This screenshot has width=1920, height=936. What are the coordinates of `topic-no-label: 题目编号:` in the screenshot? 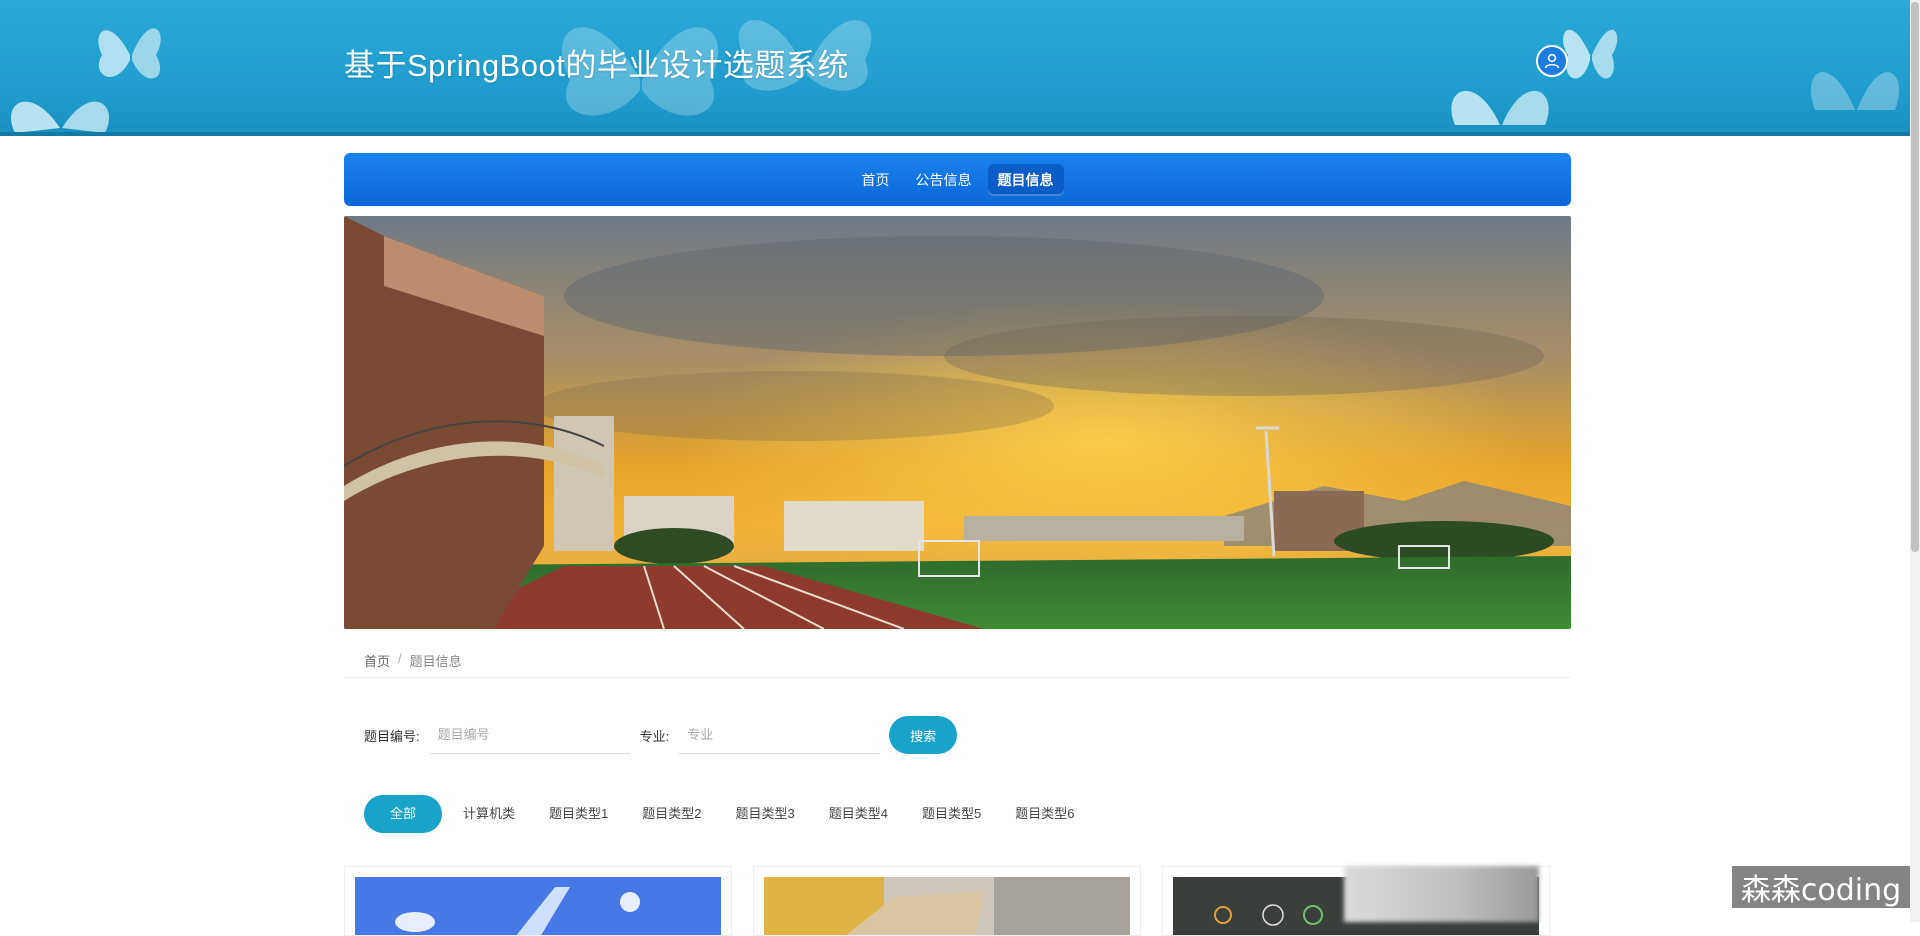 It's located at (392, 736).